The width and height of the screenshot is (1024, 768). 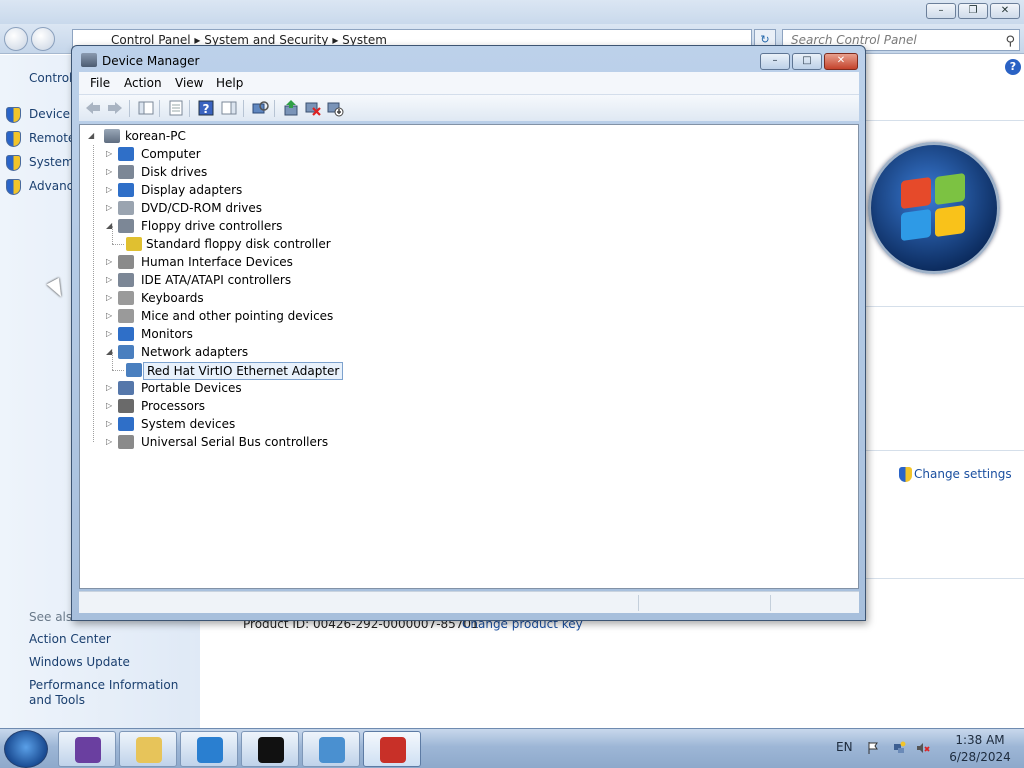 What do you see at coordinates (873, 748) in the screenshot?
I see `action-center-flag-icon` at bounding box center [873, 748].